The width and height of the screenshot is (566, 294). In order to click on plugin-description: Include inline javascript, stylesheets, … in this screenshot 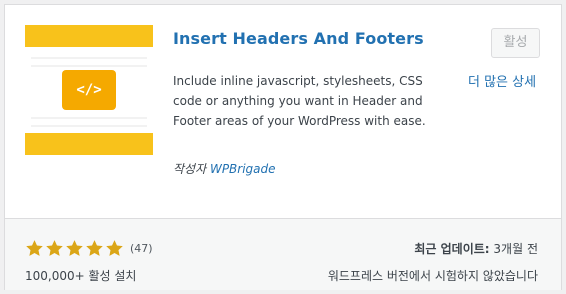, I will do `click(299, 101)`.